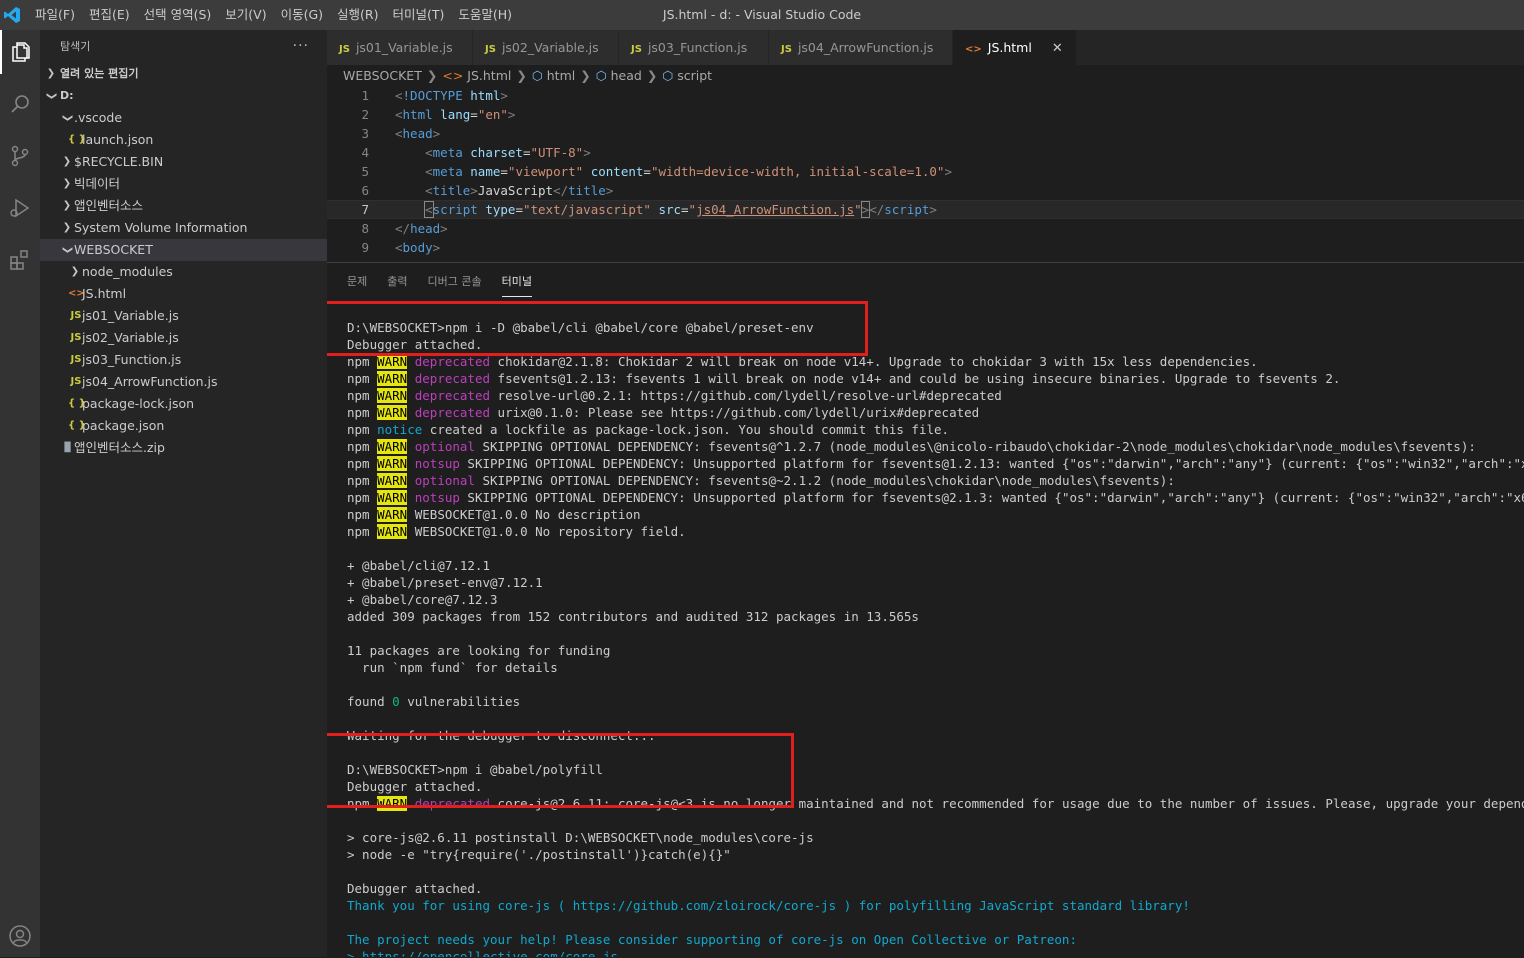 This screenshot has width=1524, height=958. What do you see at coordinates (382, 75) in the screenshot?
I see `breadcrumb-item: WEBSOCKET` at bounding box center [382, 75].